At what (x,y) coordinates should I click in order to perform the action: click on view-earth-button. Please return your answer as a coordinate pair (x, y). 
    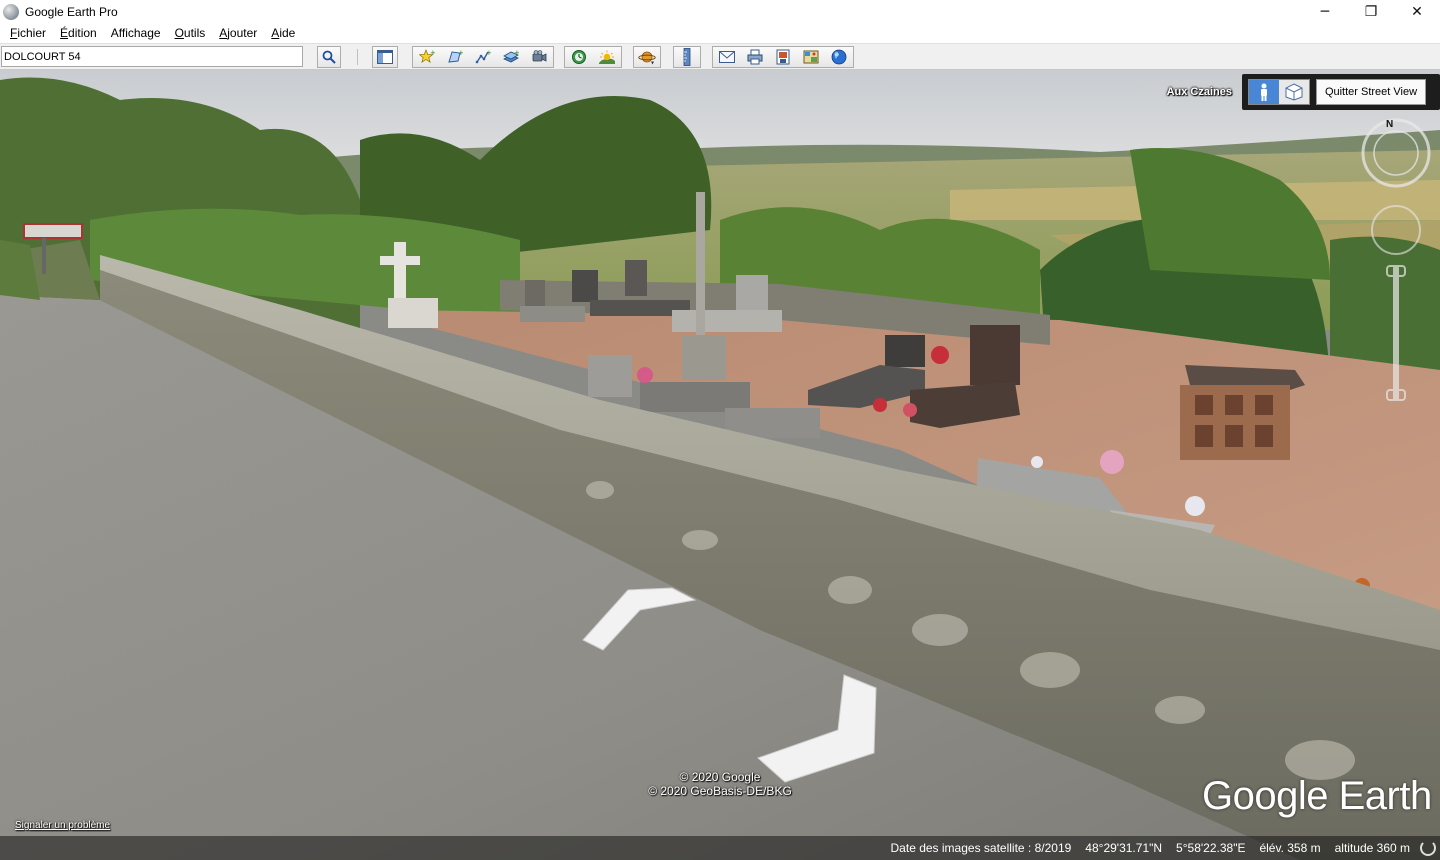
    Looking at the image, I should click on (839, 57).